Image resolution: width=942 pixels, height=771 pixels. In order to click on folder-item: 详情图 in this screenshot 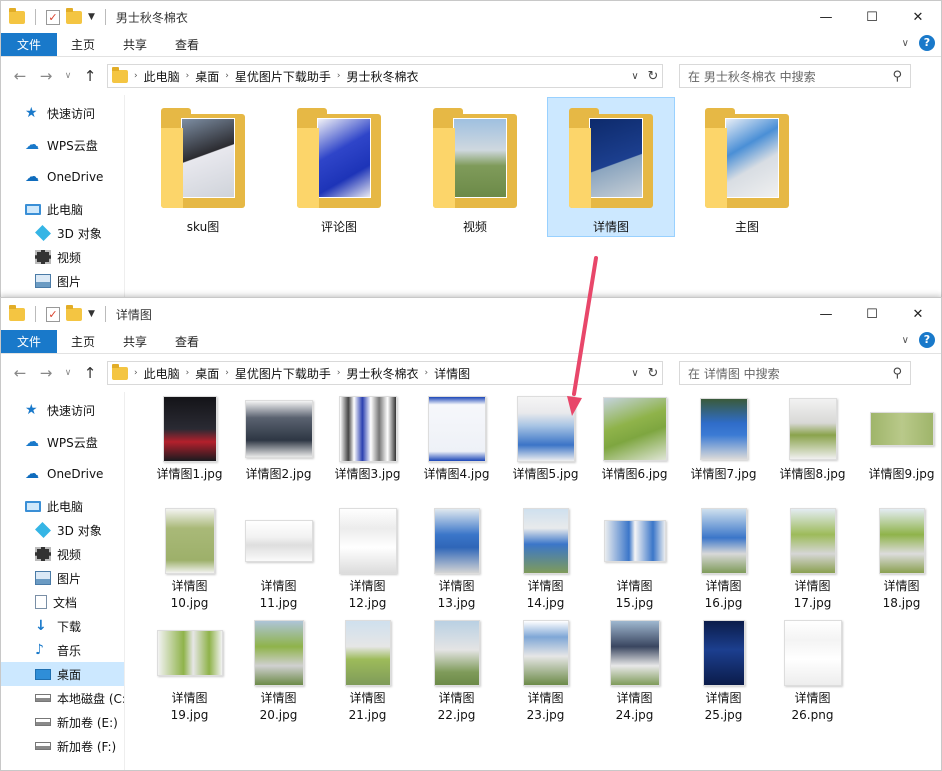, I will do `click(611, 167)`.